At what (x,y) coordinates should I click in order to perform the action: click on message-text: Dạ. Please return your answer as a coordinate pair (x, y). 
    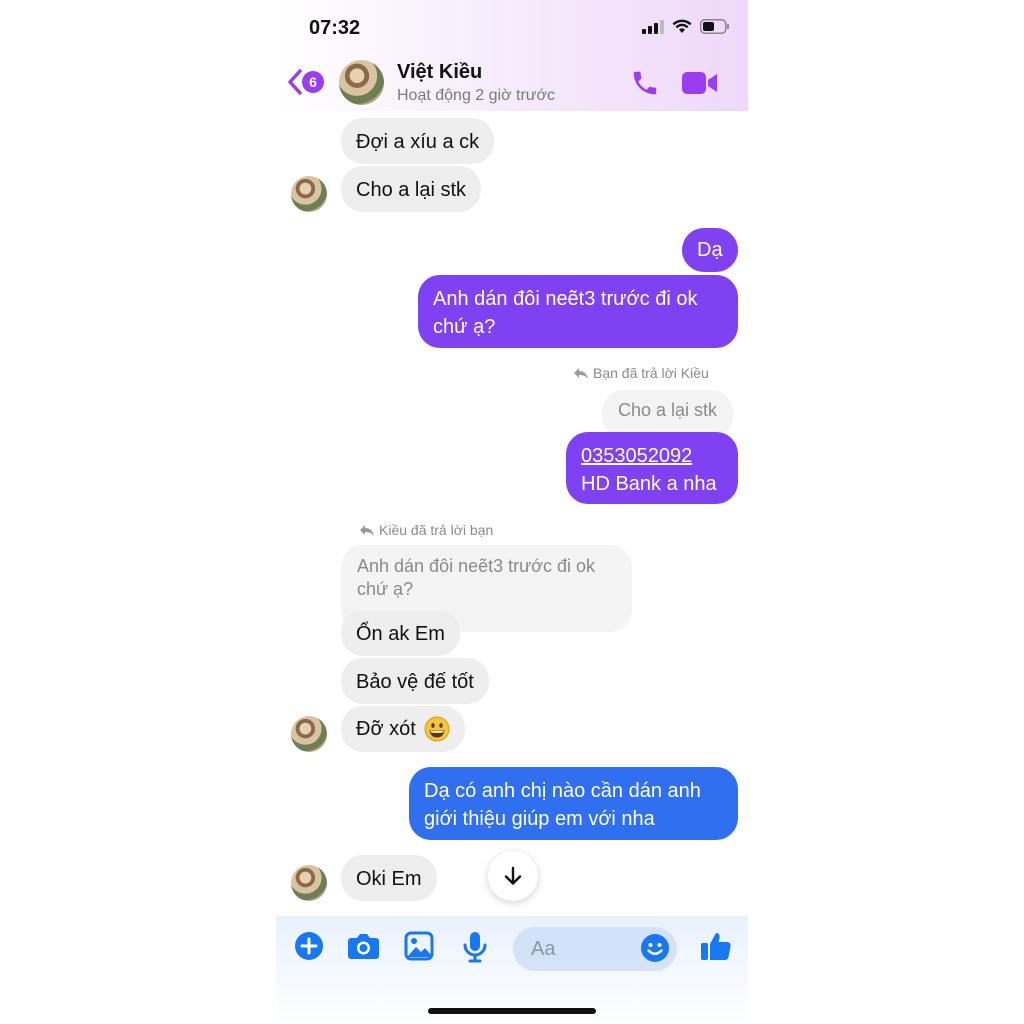
    Looking at the image, I should click on (710, 250).